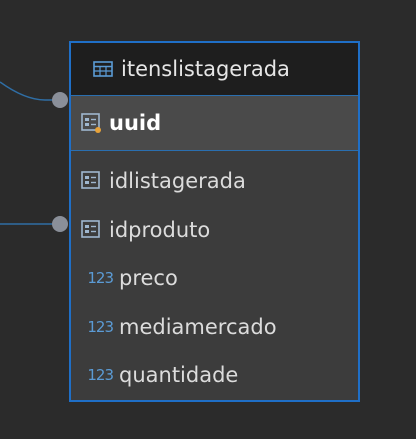  What do you see at coordinates (91, 123) in the screenshot?
I see `primary-key-icon` at bounding box center [91, 123].